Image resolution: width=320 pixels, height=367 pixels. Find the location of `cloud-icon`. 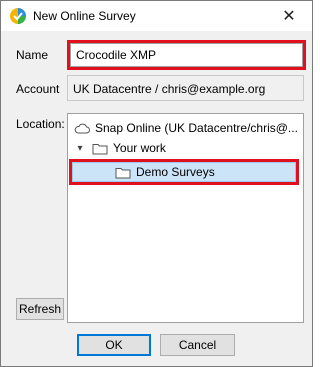

cloud-icon is located at coordinates (82, 128).